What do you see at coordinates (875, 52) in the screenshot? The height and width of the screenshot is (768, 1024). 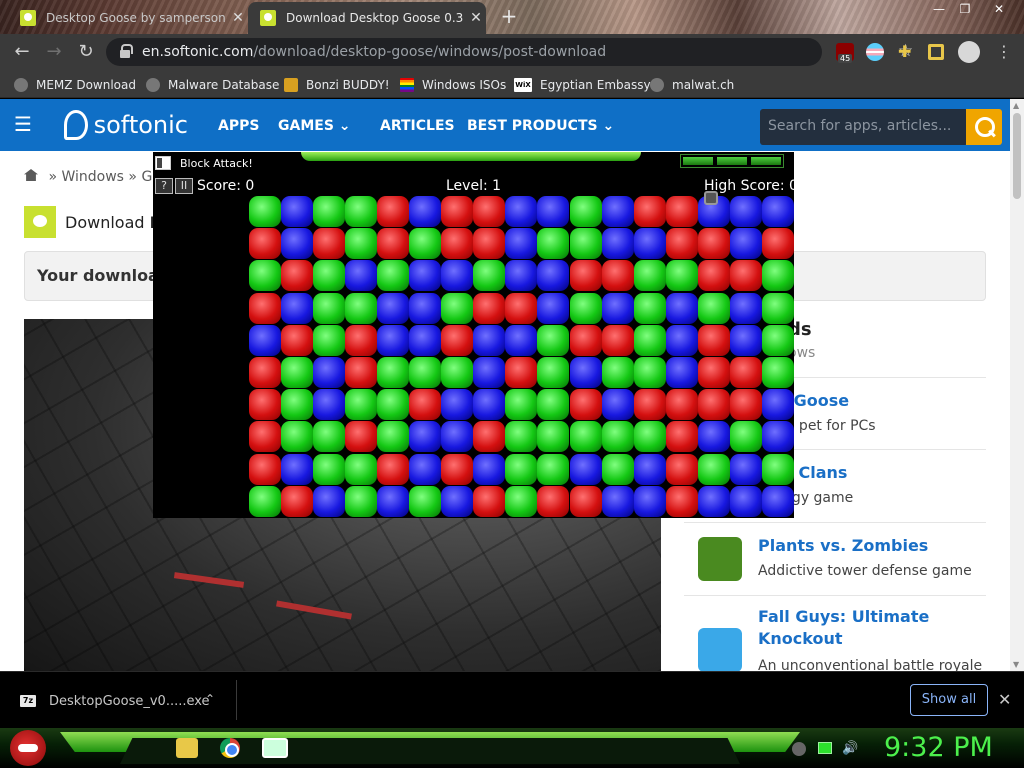 I see `flag-extension-icon` at bounding box center [875, 52].